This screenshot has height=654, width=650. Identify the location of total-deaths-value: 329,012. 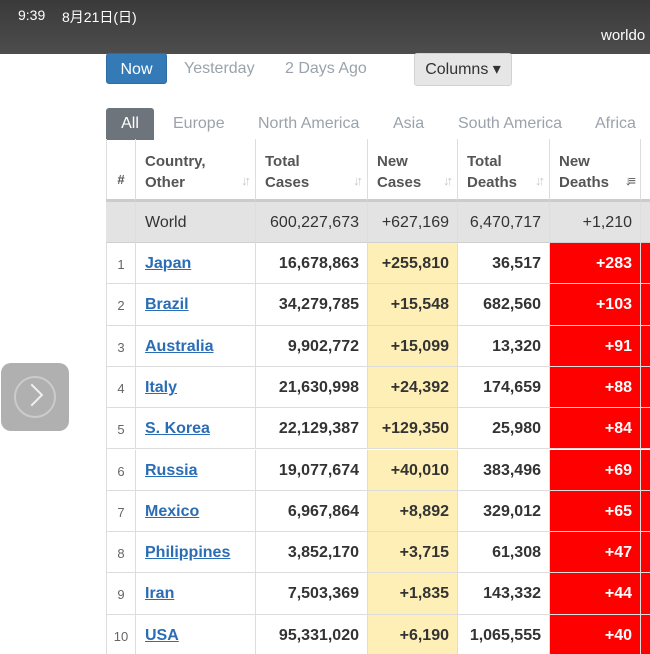
(512, 511).